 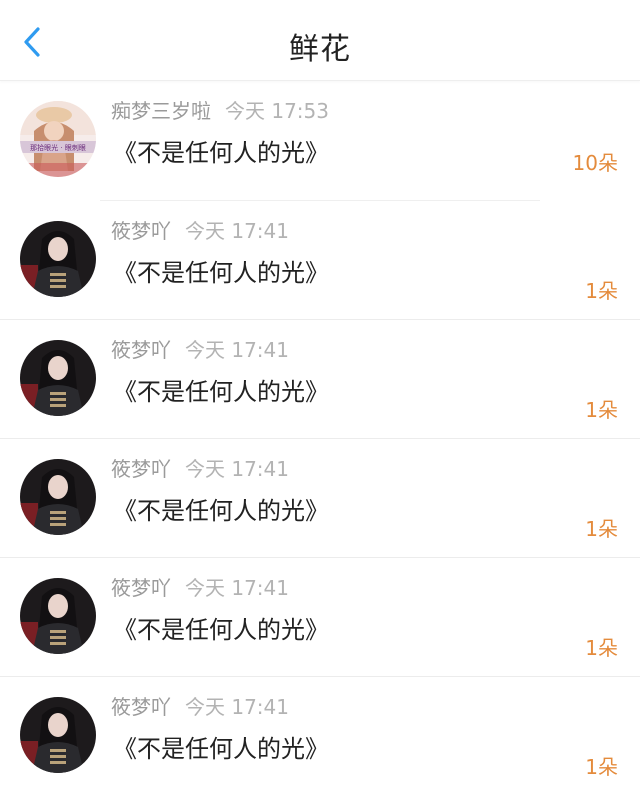 I want to click on user-name: 痴梦三岁啦, so click(x=161, y=111).